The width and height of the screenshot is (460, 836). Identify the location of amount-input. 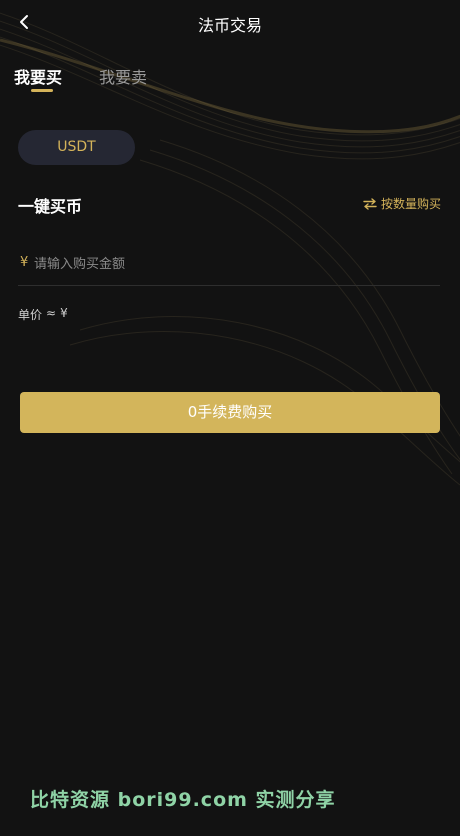
(234, 264).